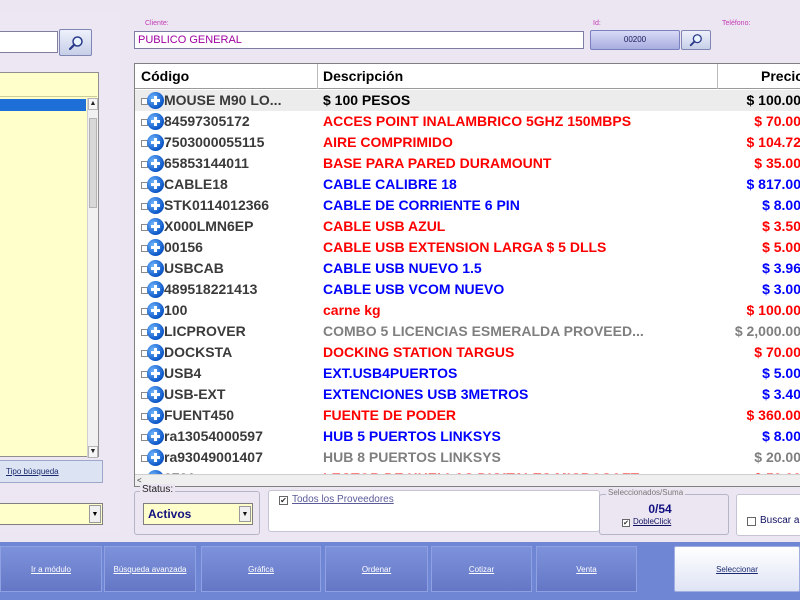 This screenshot has height=600, width=800. What do you see at coordinates (205, 331) in the screenshot?
I see `cell-codigo: LICPROVER` at bounding box center [205, 331].